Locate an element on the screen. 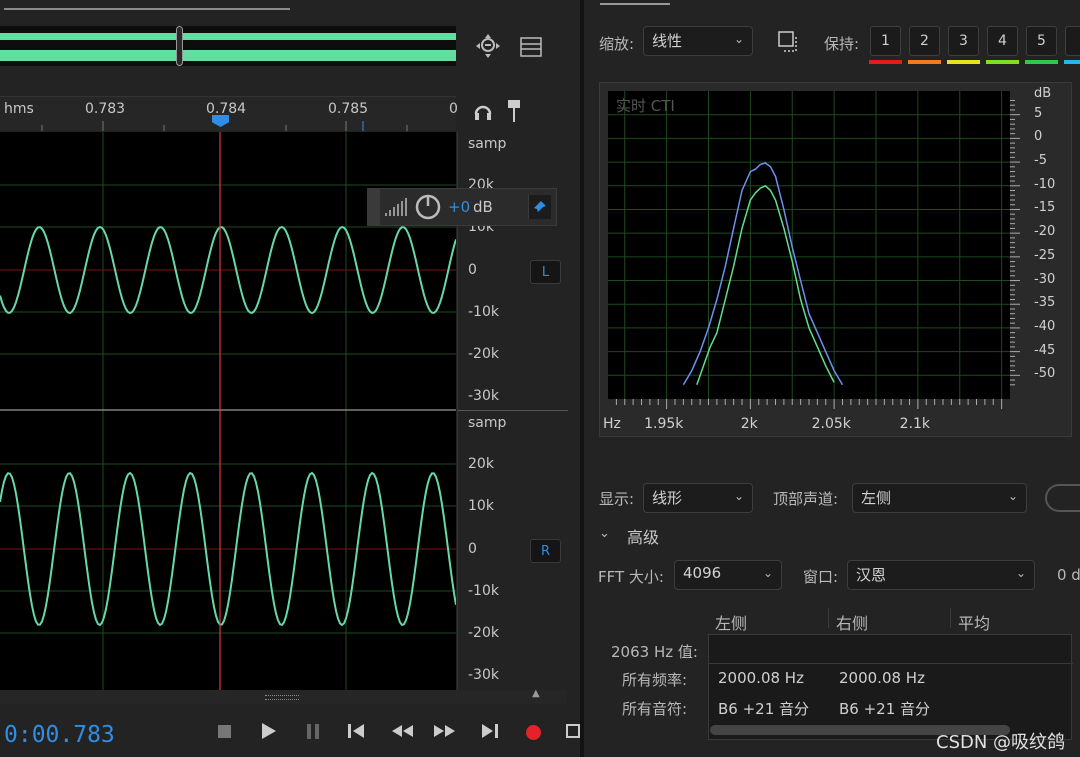 The width and height of the screenshot is (1080, 757). amp-label: 20k is located at coordinates (481, 464).